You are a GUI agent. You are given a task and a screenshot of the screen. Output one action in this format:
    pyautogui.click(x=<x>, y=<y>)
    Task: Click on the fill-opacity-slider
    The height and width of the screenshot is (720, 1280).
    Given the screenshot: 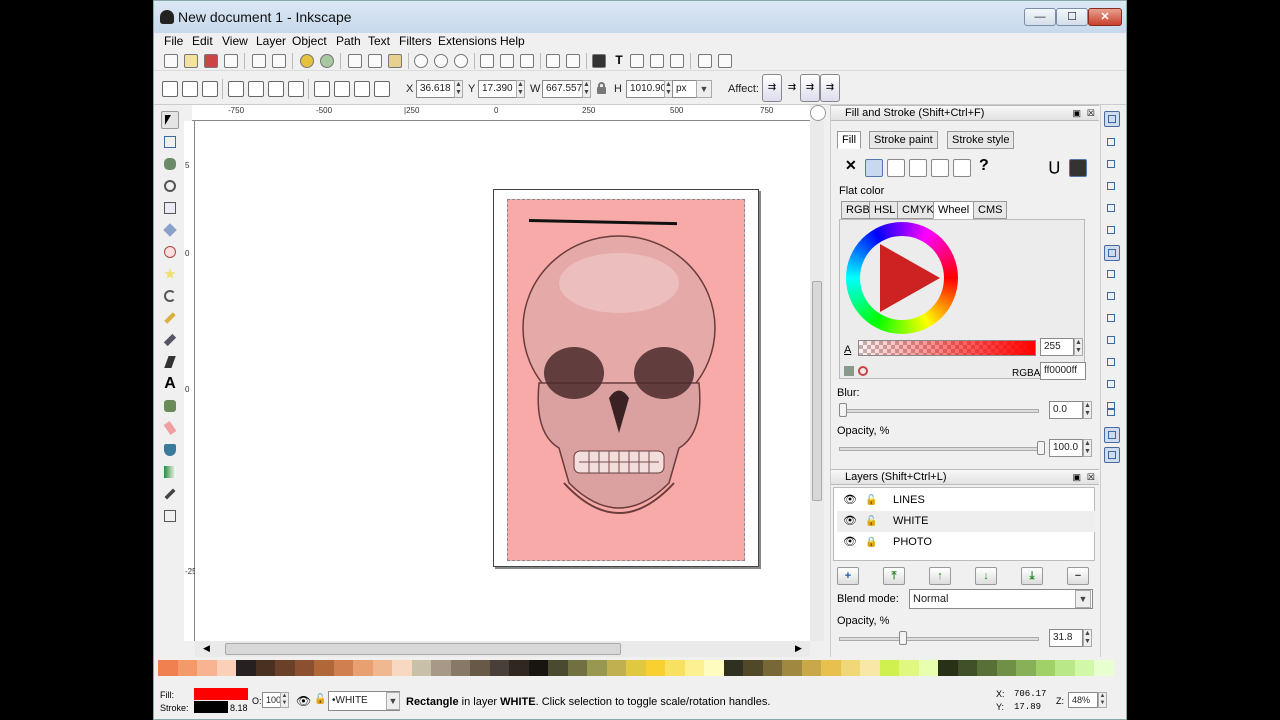 What is the action you would take?
    pyautogui.click(x=939, y=449)
    